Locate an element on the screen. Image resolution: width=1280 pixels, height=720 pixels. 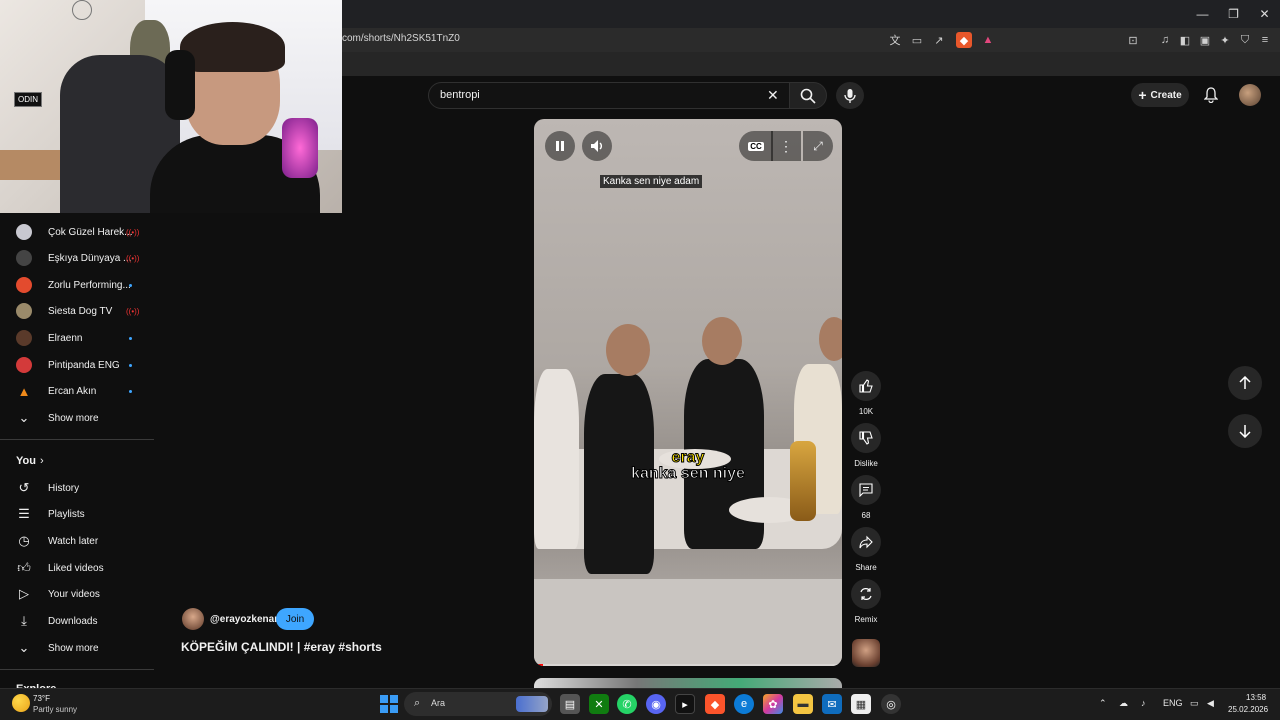
menu-icon: ≡ is located at coordinates (1265, 40).